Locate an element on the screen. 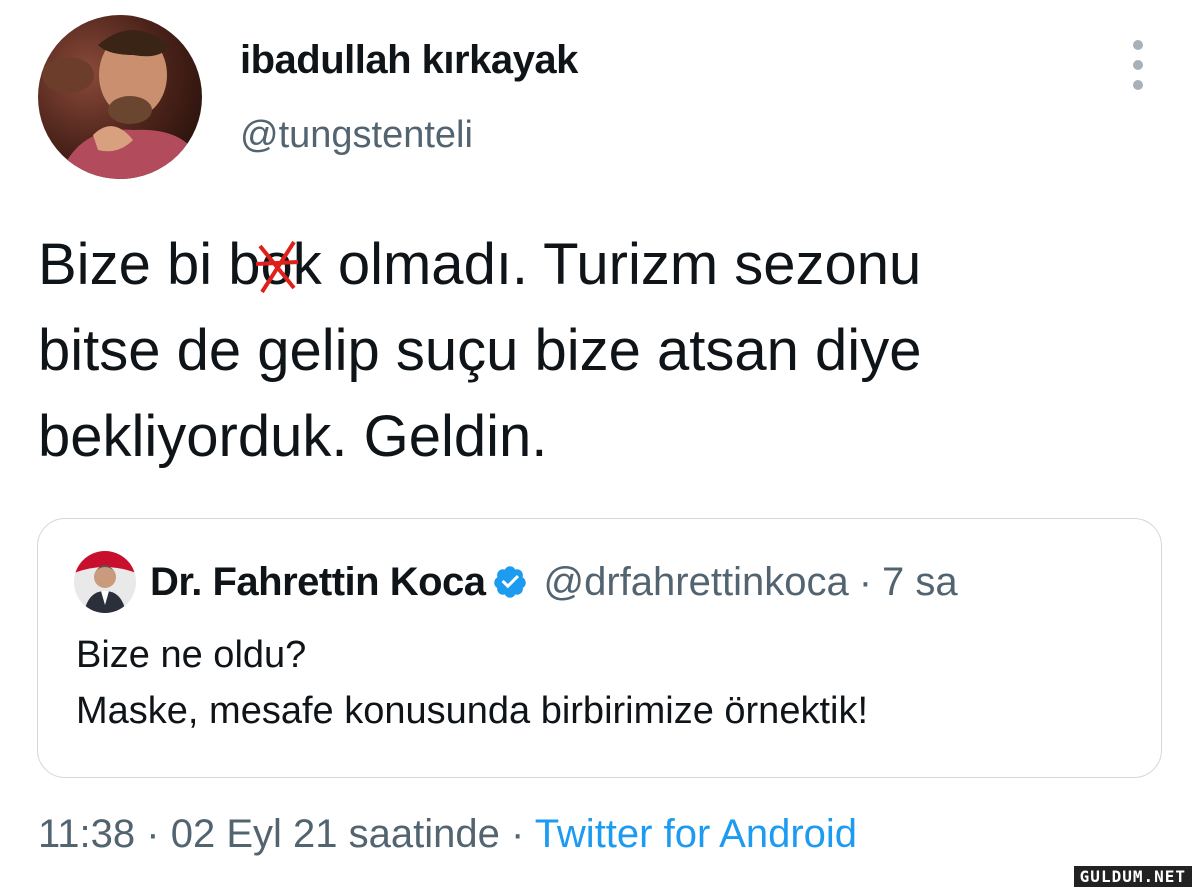 Image resolution: width=1200 pixels, height=891 pixels. quoted-author-avatar is located at coordinates (105, 582).